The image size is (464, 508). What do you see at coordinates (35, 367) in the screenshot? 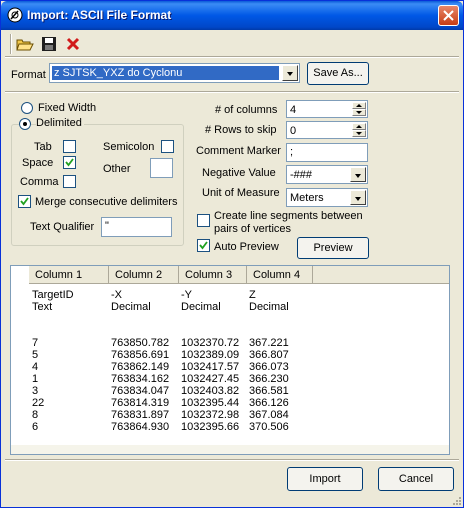
I see `table-cell: 4` at bounding box center [35, 367].